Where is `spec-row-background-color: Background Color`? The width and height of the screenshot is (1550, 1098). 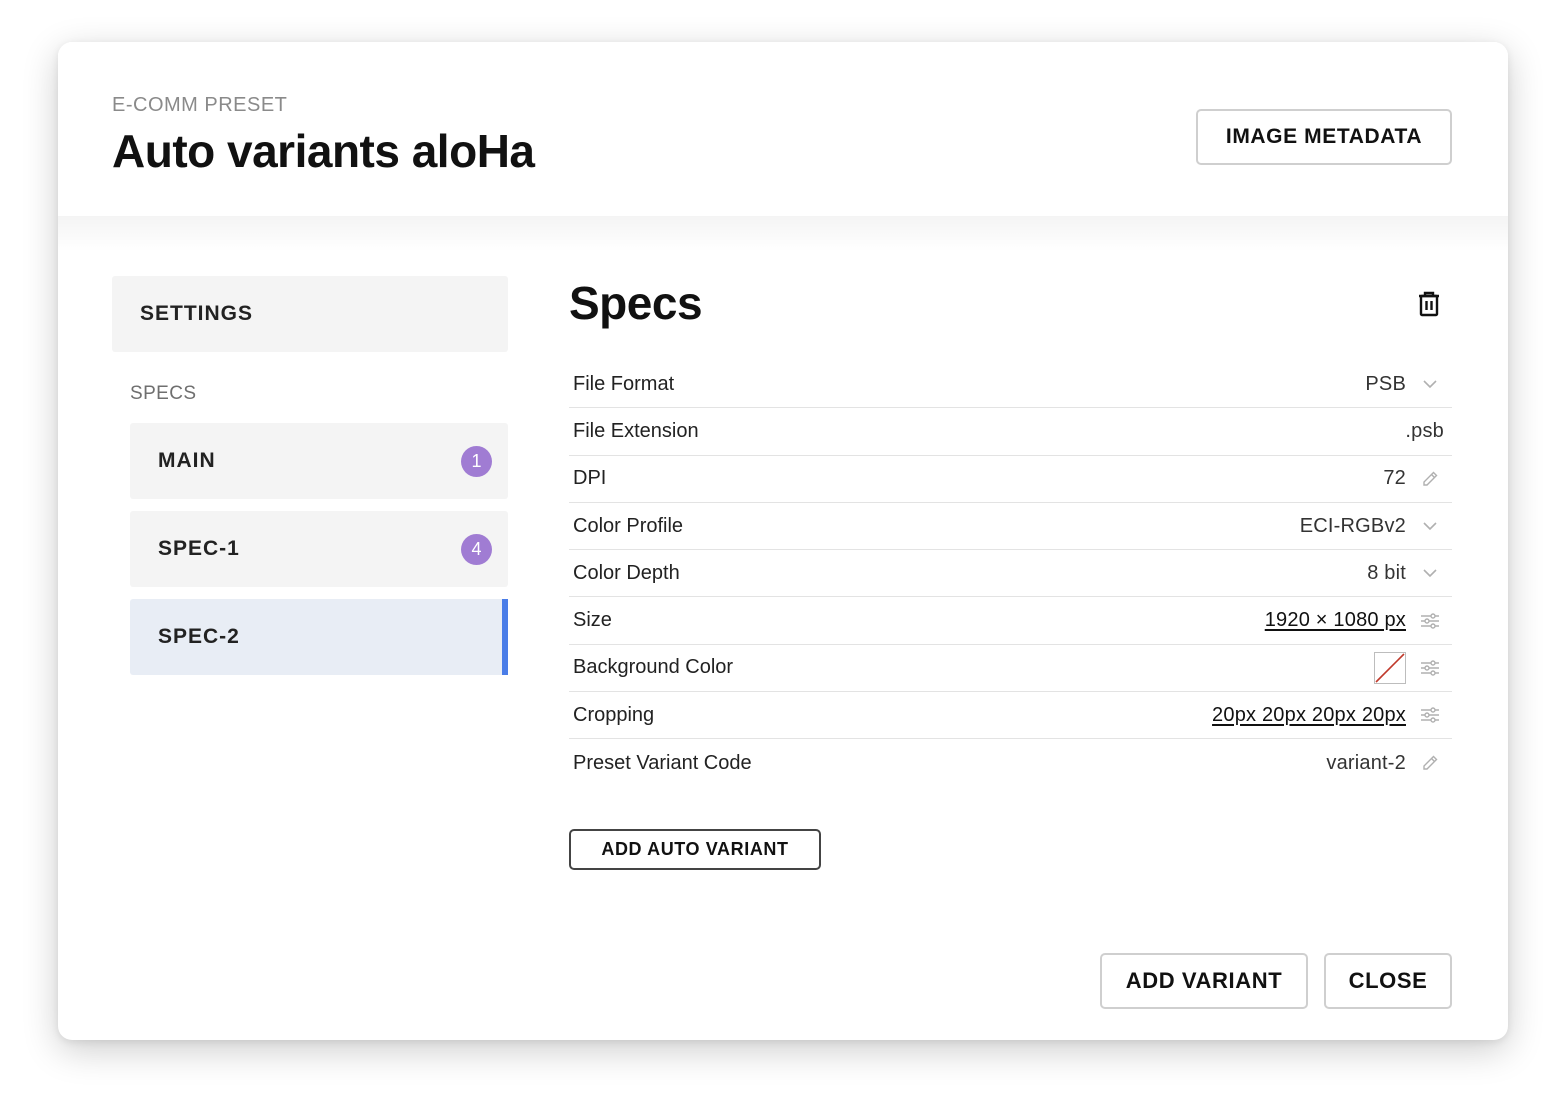
spec-row-background-color: Background Color is located at coordinates (1010, 669).